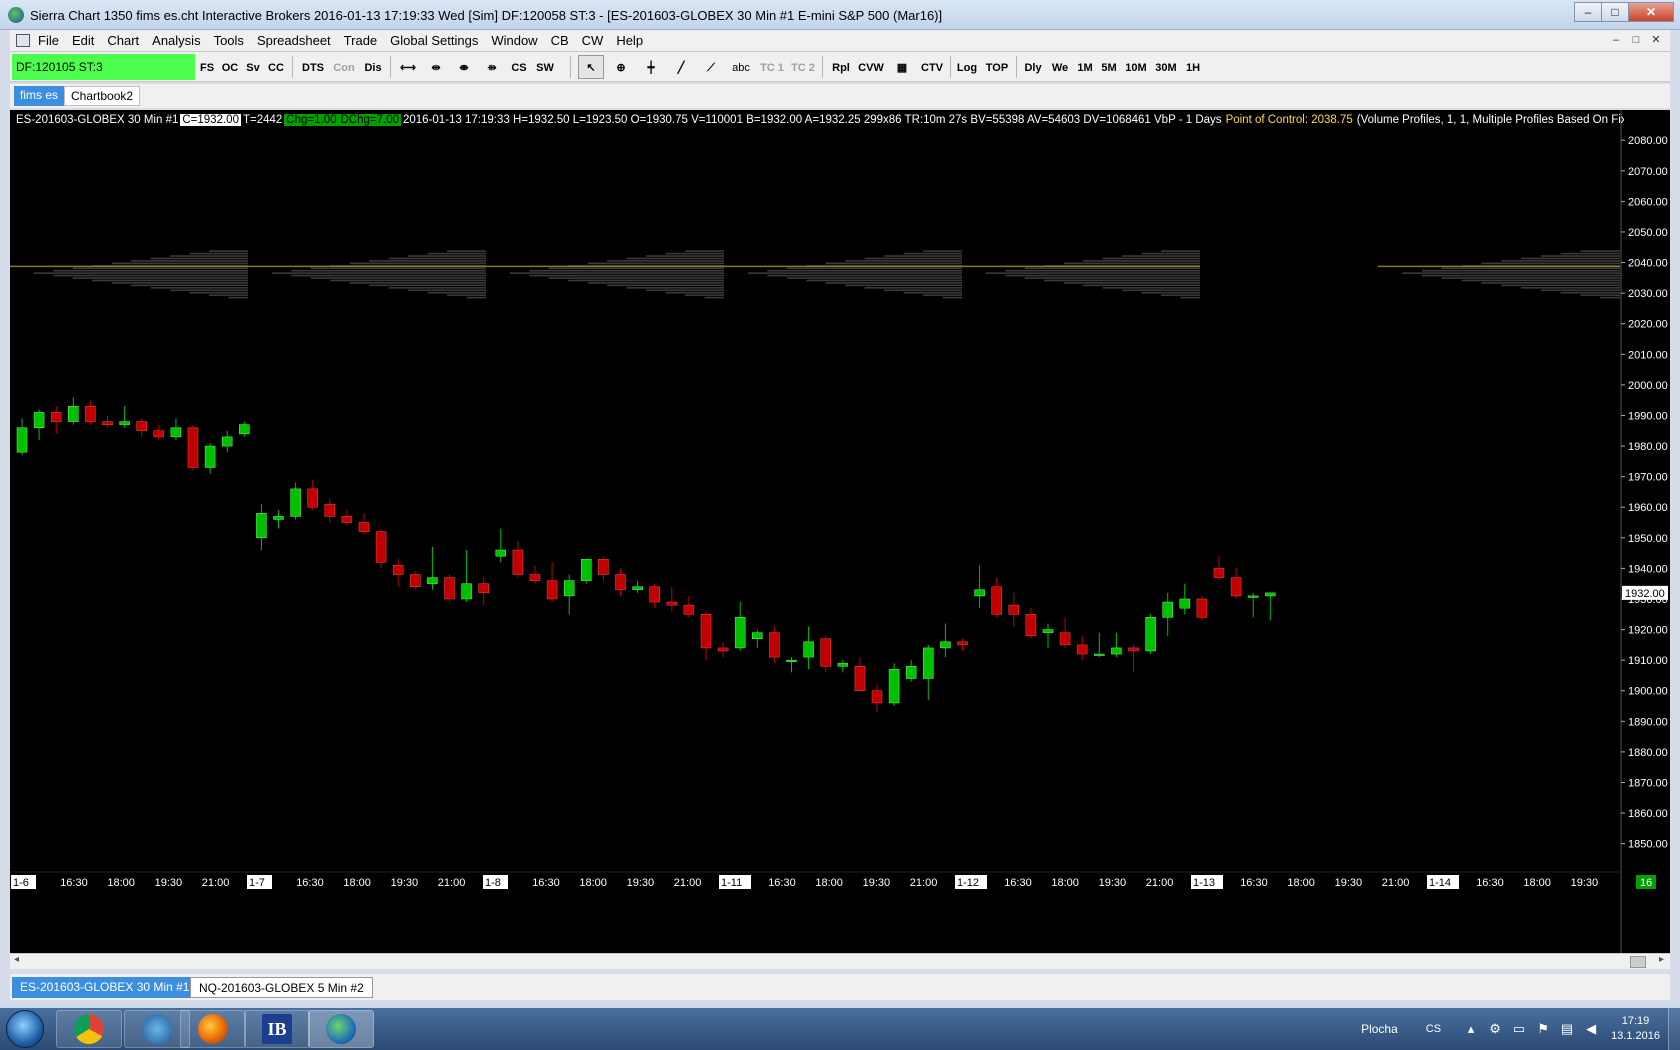 This screenshot has width=1680, height=1050. Describe the element at coordinates (1379, 1029) in the screenshot. I see `desktop-toolbar-label: Plocha` at that location.